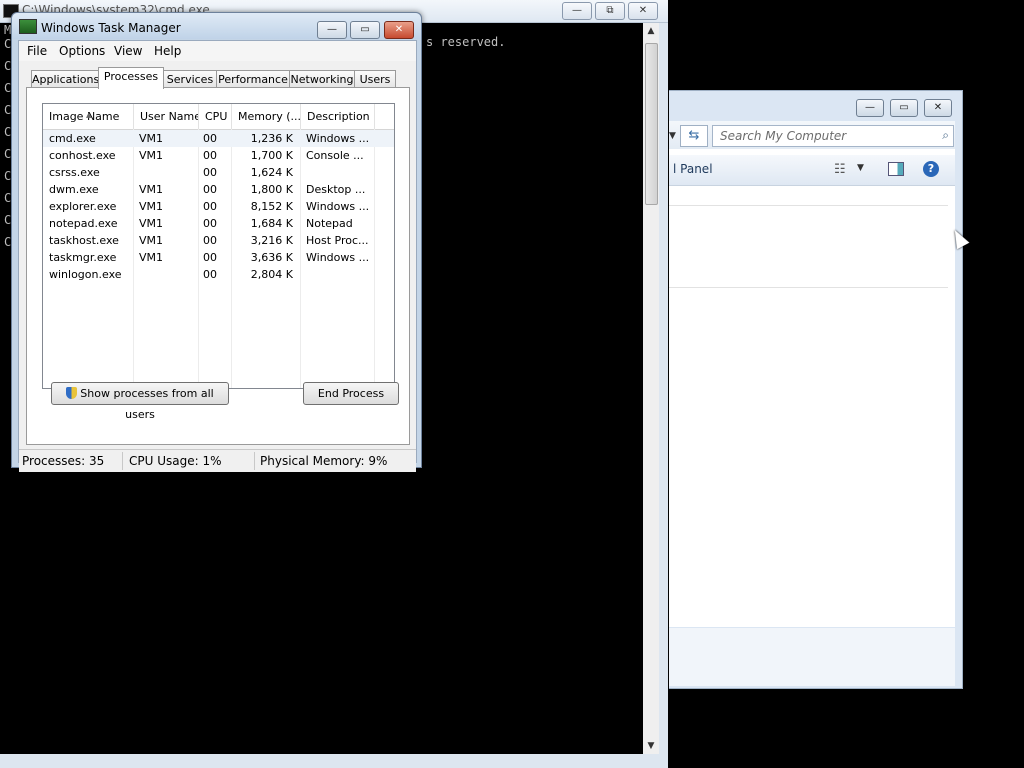  I want to click on minimize-button: —, so click(332, 30).